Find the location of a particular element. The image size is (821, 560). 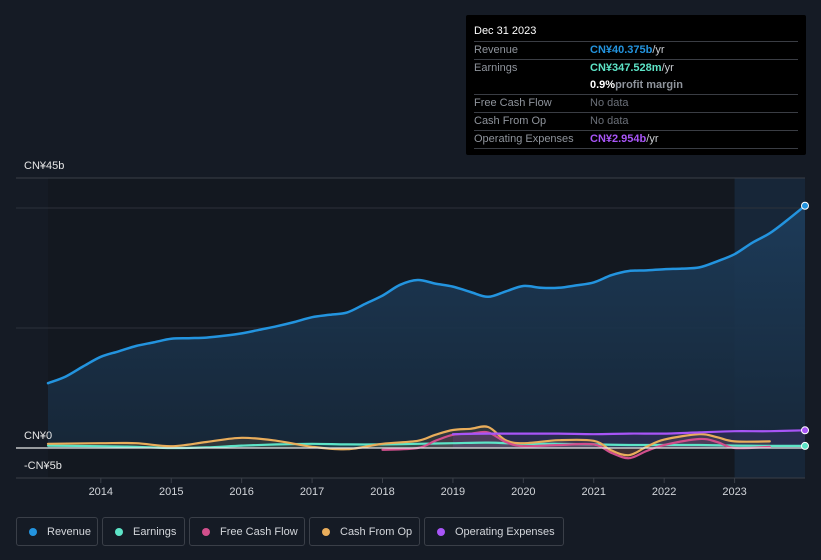

legend-earnings: Earnings is located at coordinates (143, 531).